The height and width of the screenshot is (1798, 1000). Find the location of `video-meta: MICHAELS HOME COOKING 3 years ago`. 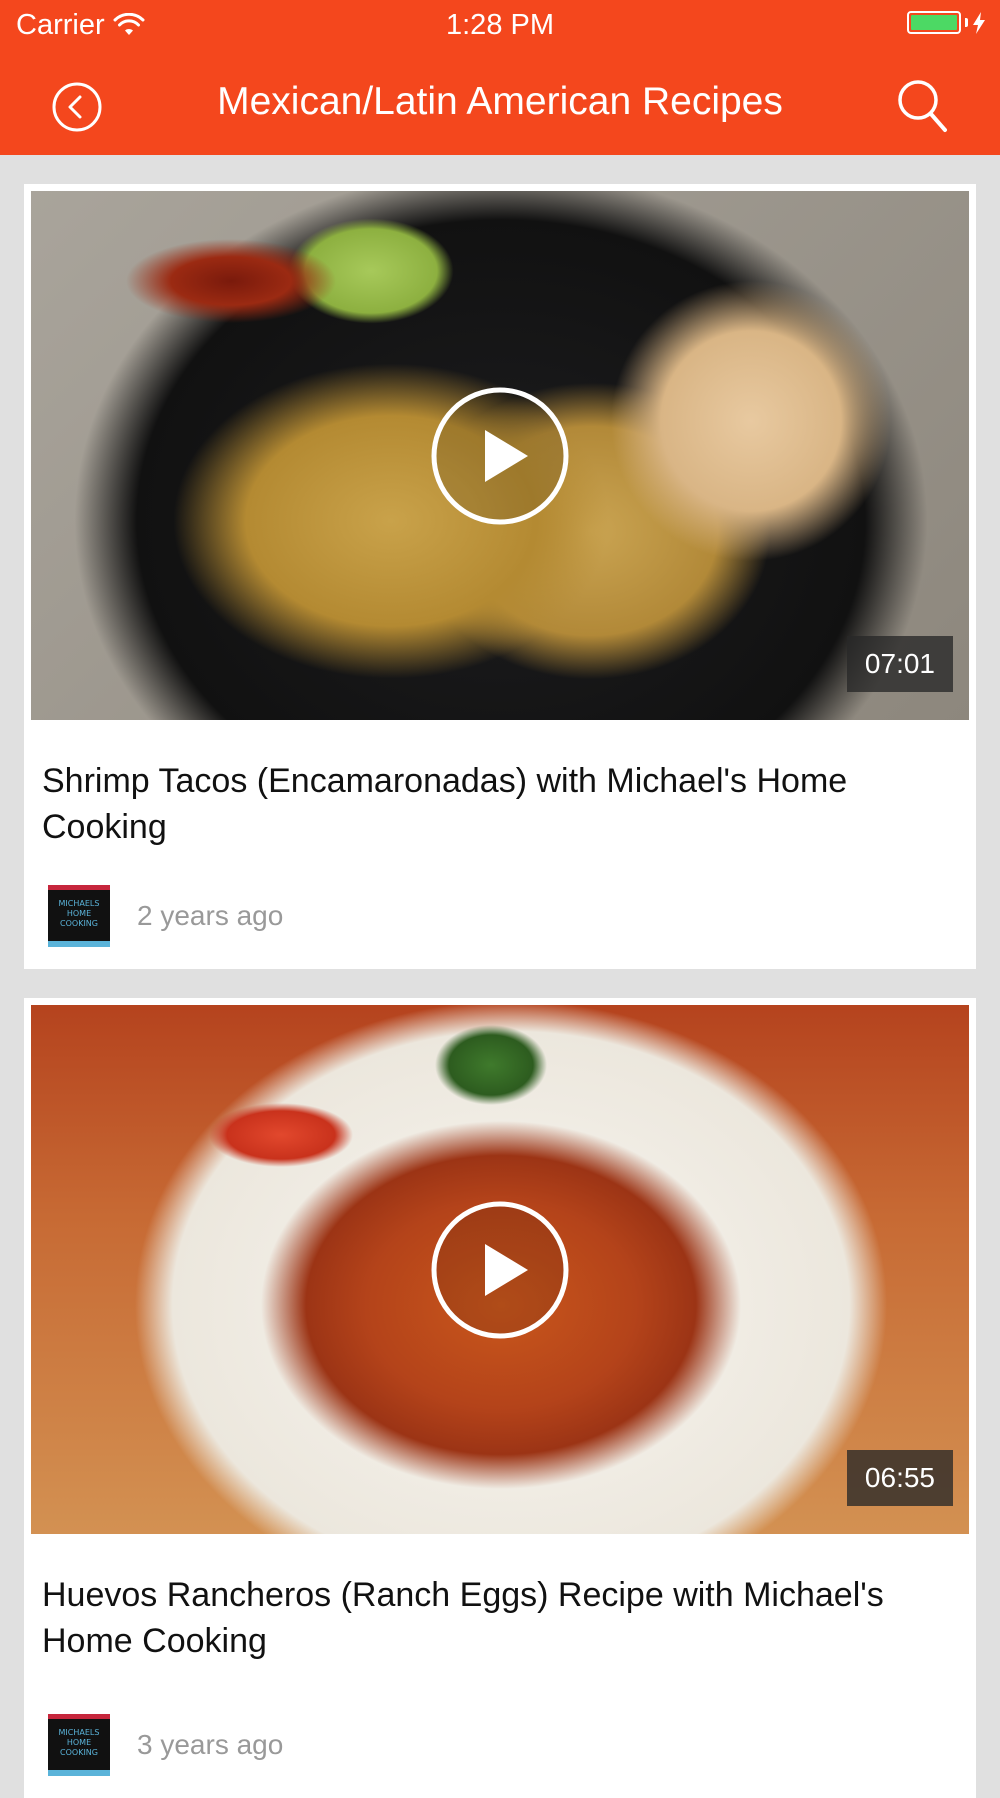

video-meta: MICHAELS HOME COOKING 3 years ago is located at coordinates (165, 1745).